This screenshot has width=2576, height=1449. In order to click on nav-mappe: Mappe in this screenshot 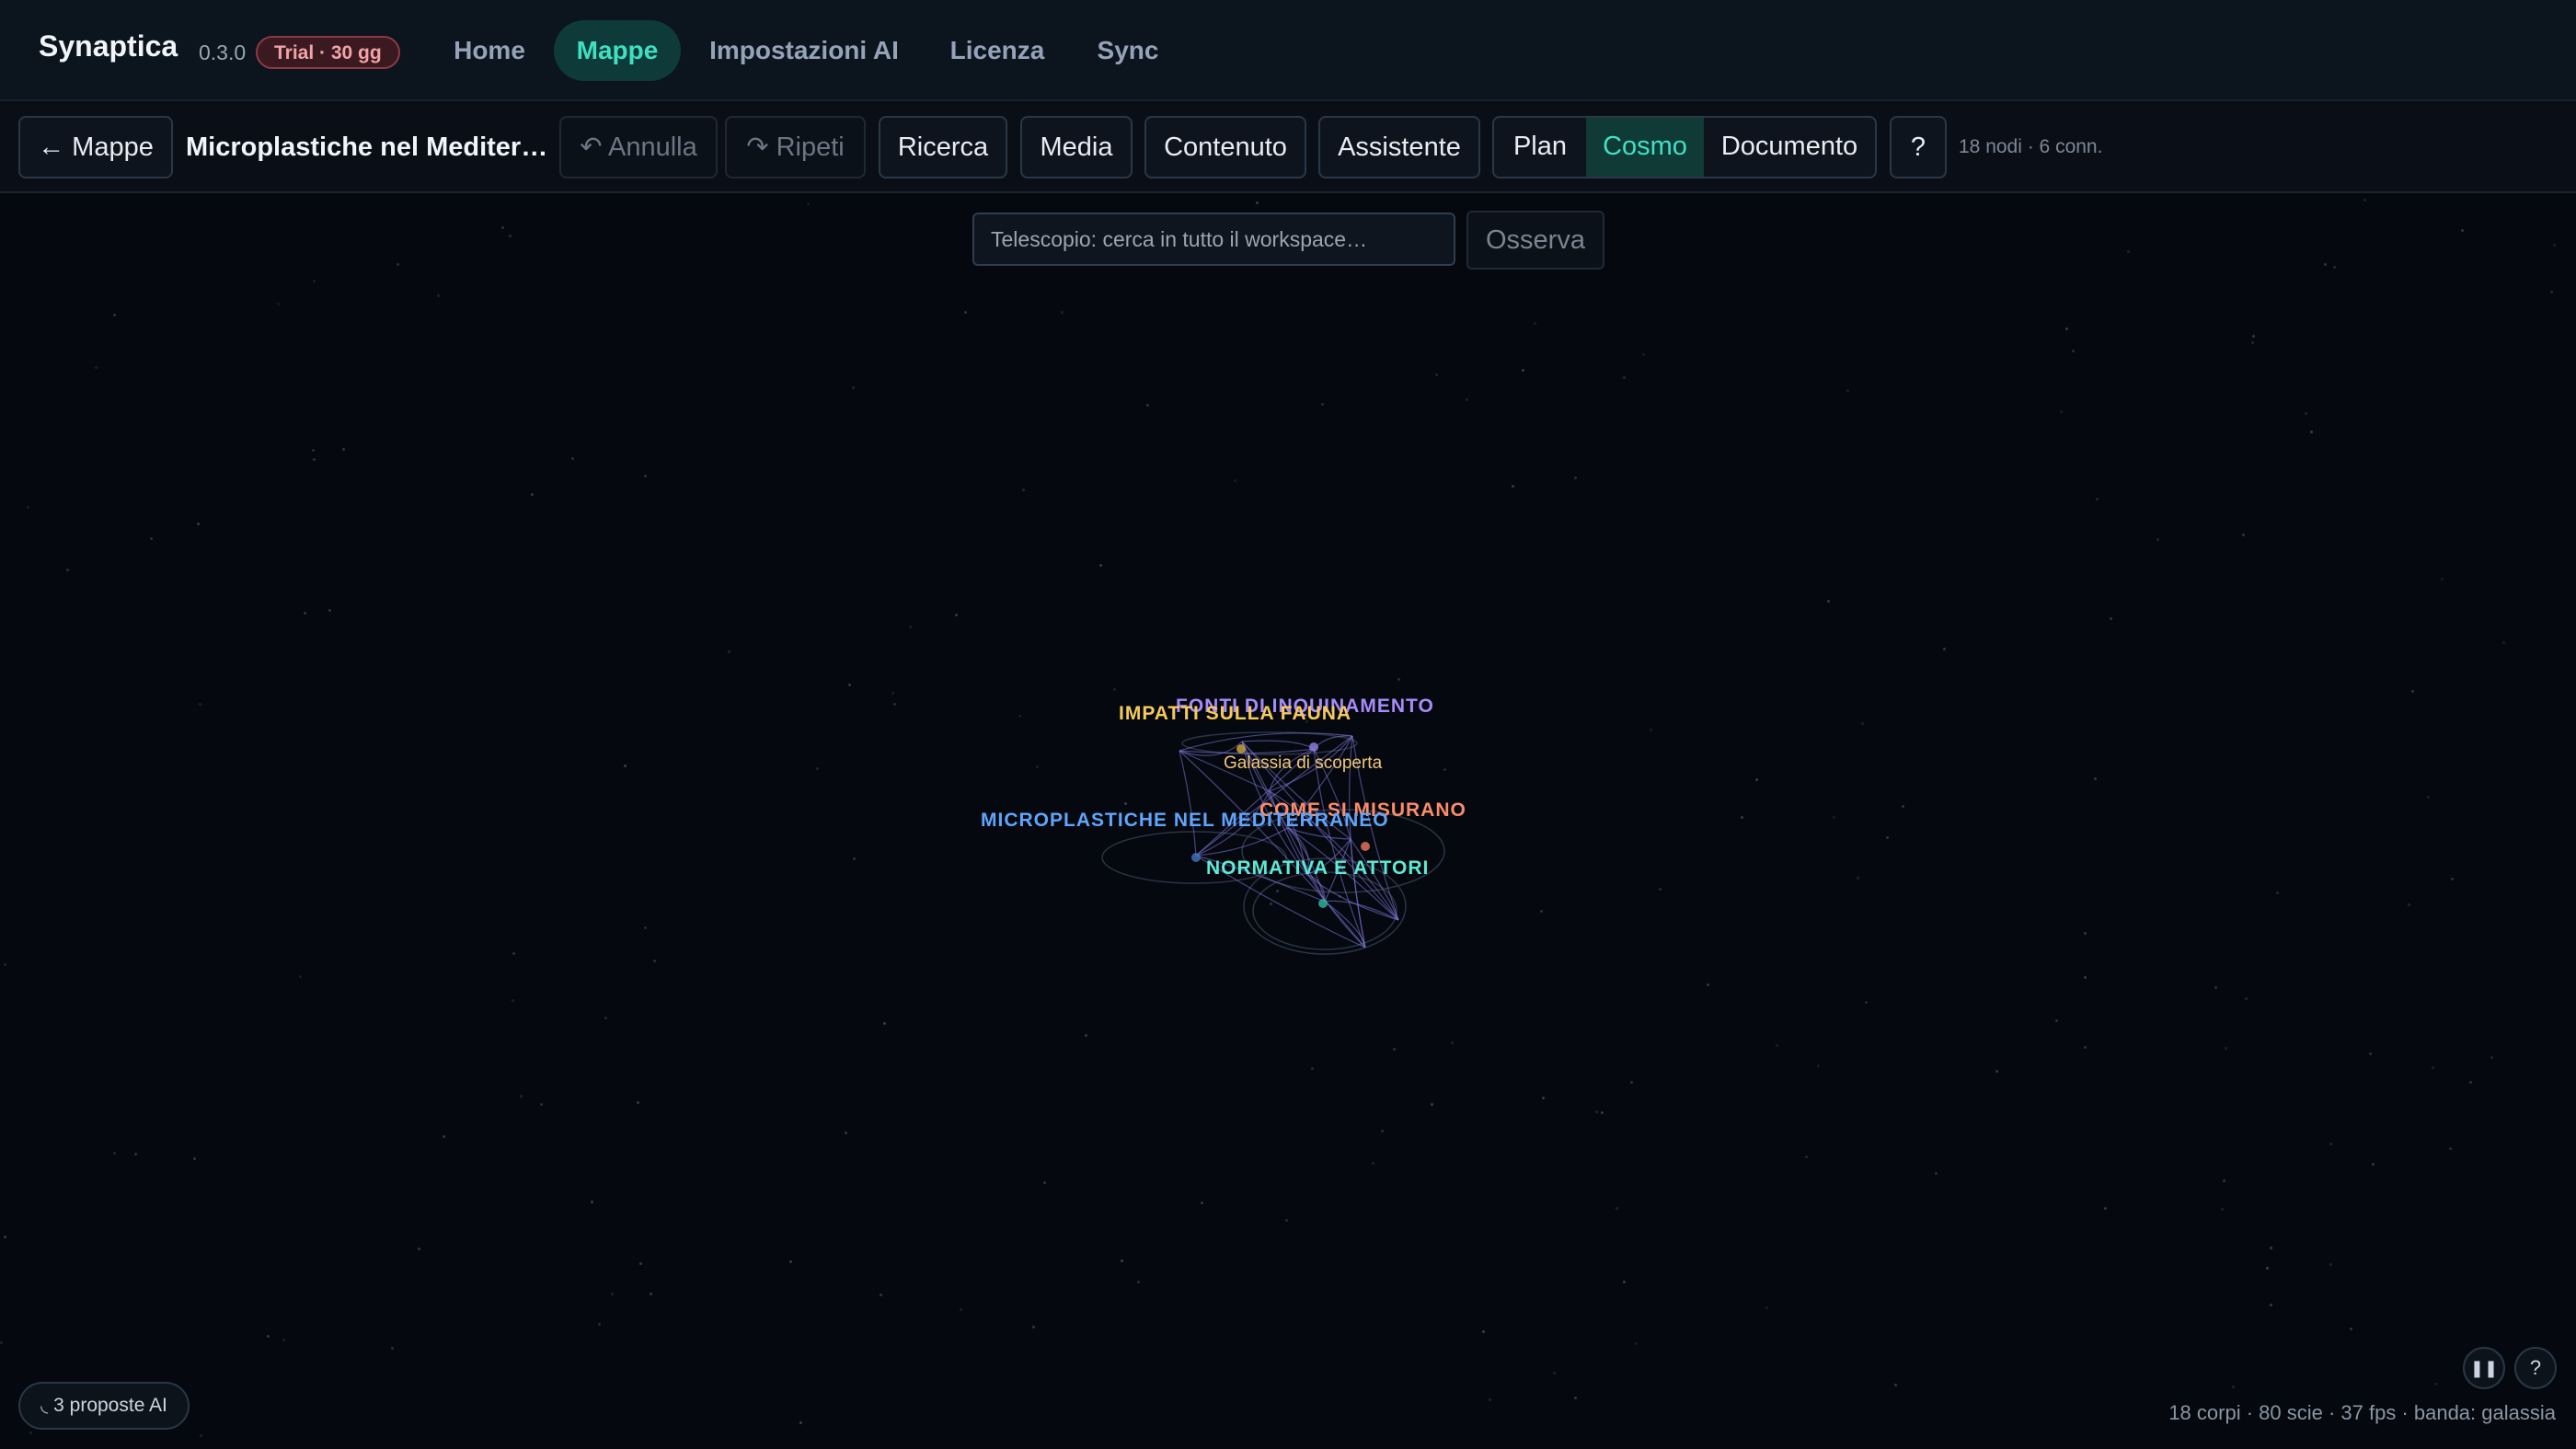, I will do `click(617, 50)`.